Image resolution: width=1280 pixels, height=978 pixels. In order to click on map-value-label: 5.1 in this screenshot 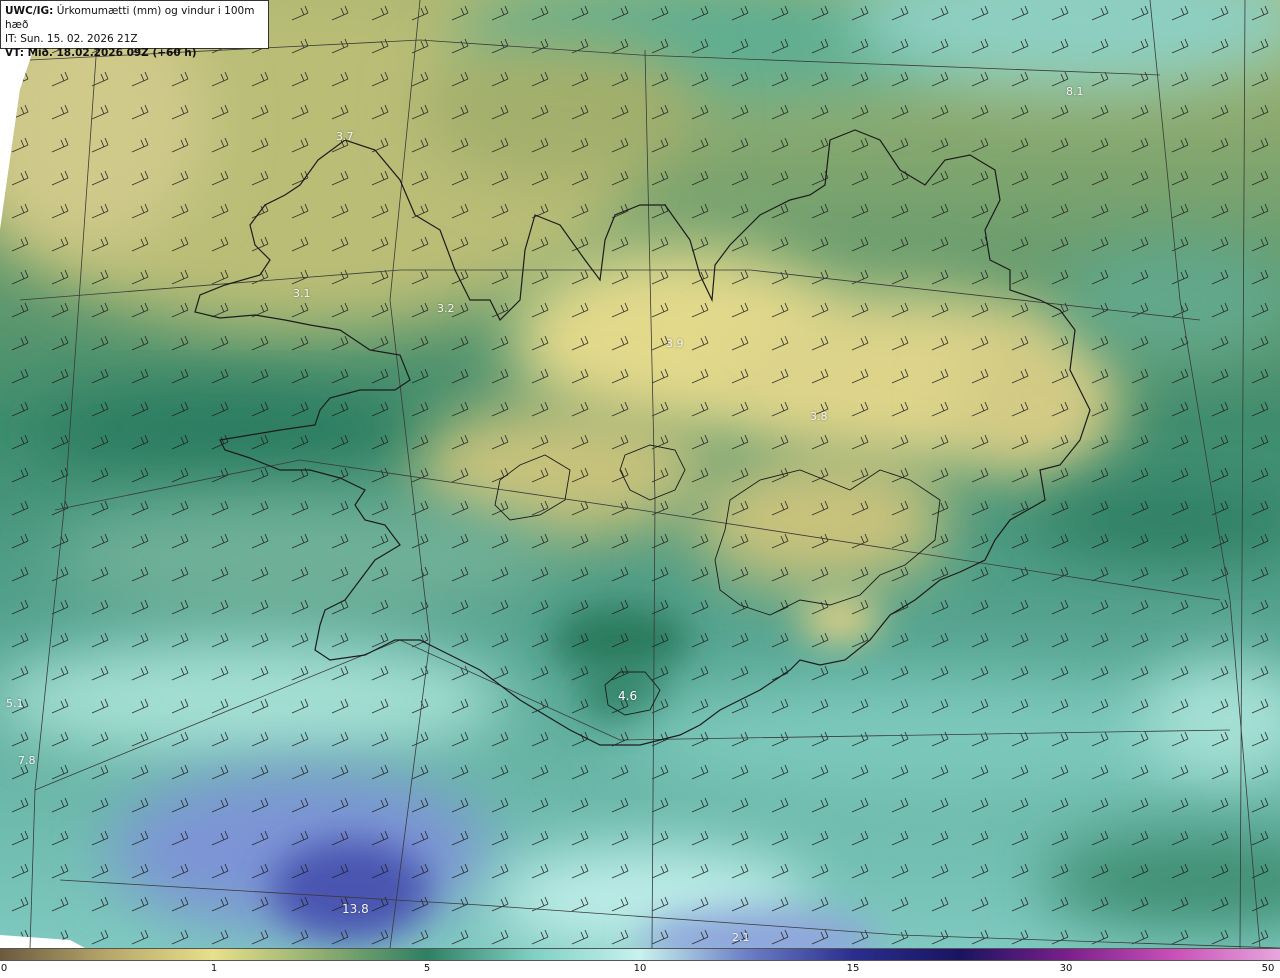, I will do `click(15, 703)`.